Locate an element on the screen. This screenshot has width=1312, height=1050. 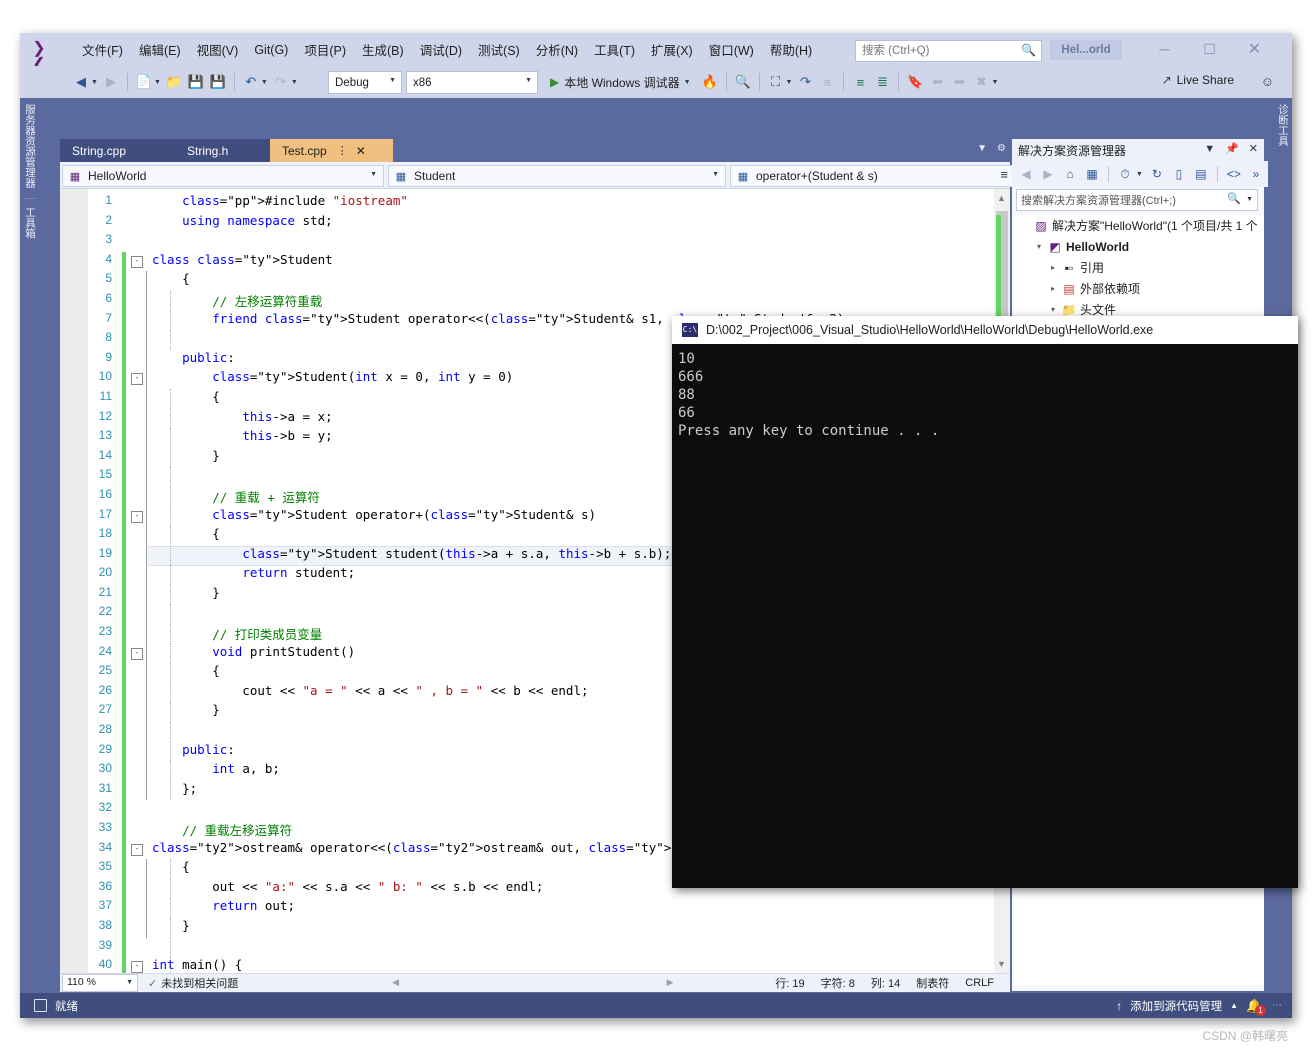
preview-changes-icon: ⛶ is located at coordinates (776, 82).